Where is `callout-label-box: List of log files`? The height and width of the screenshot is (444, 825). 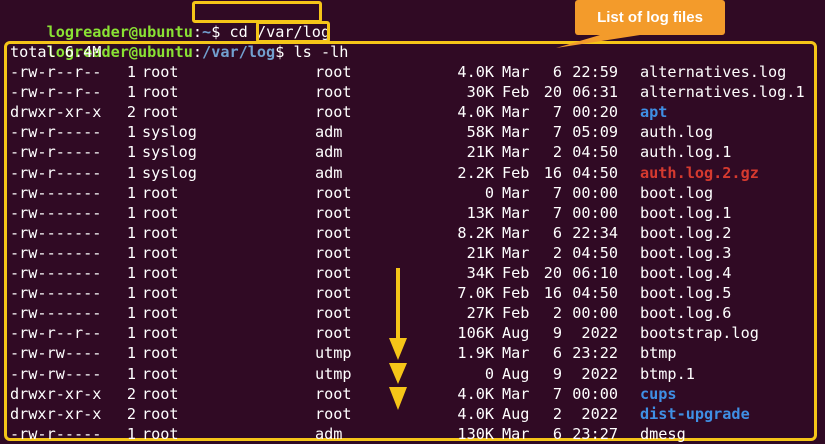 callout-label-box: List of log files is located at coordinates (650, 17).